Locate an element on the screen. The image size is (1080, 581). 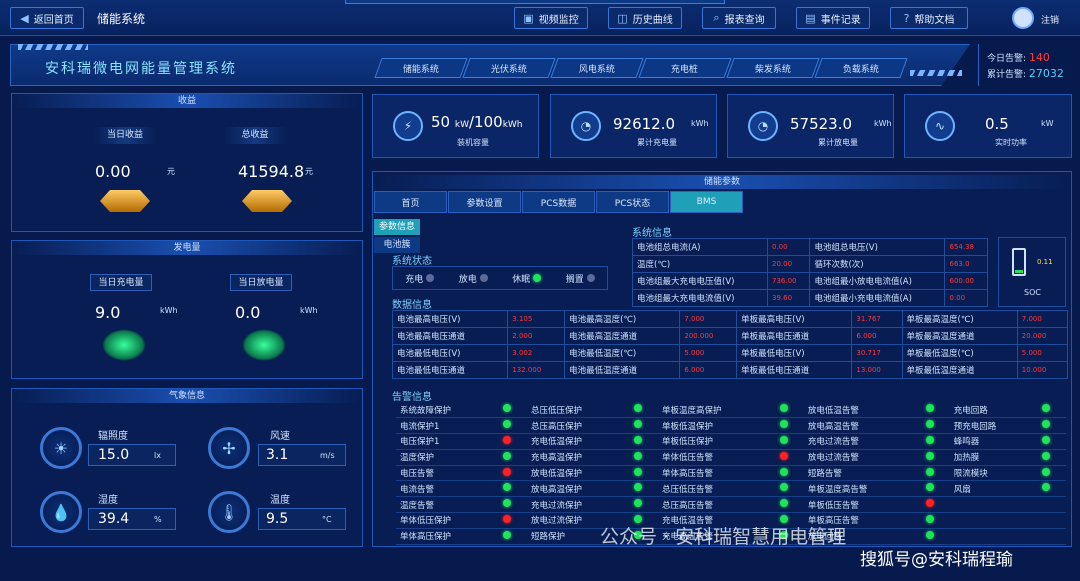
battery-discharge-icon is located at coordinates (264, 345).